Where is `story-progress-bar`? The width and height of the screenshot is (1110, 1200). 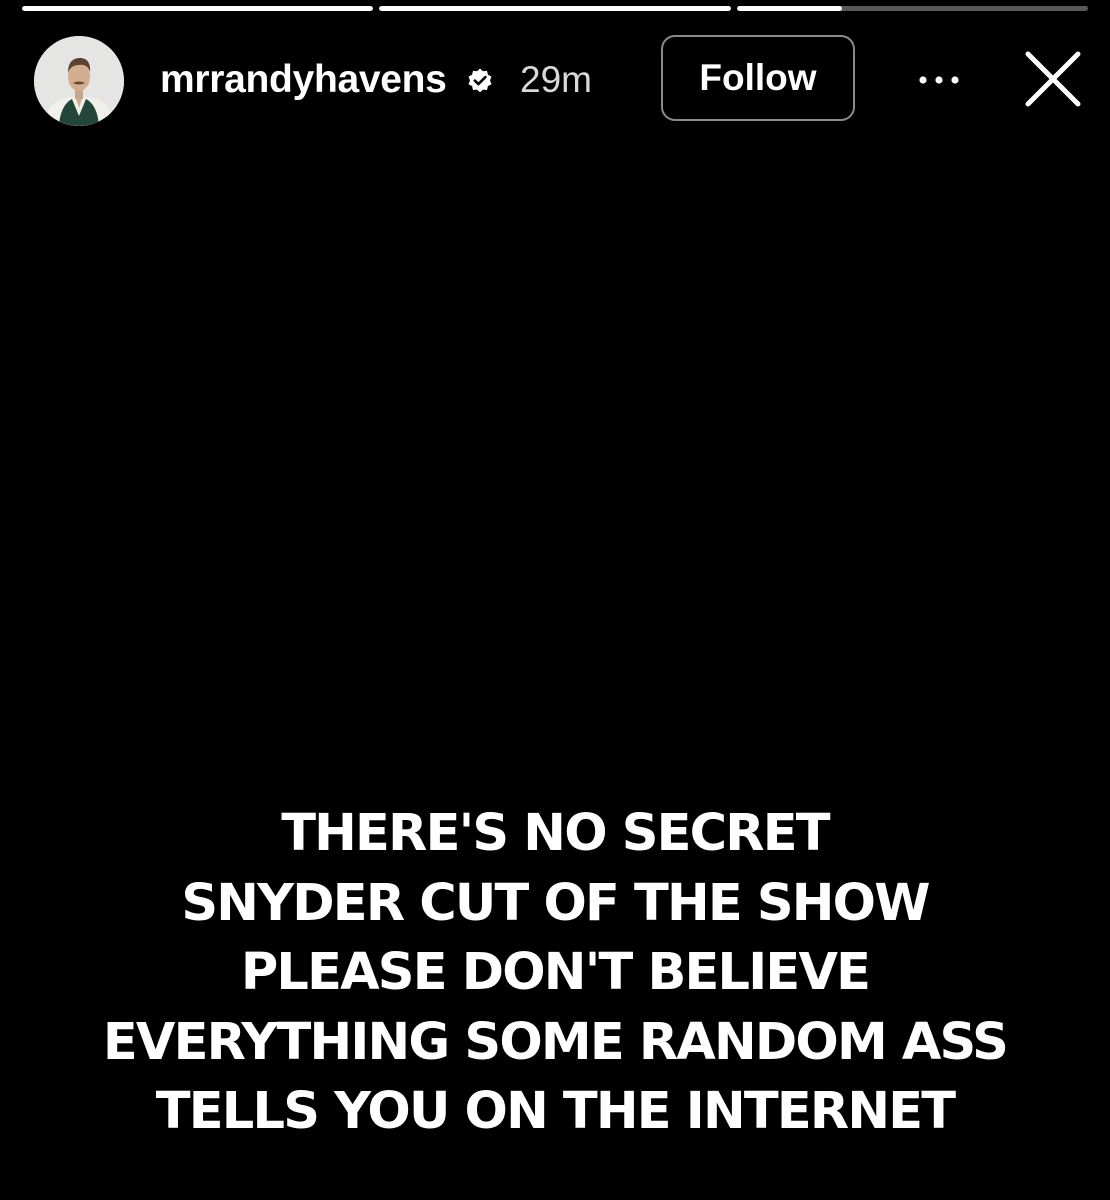 story-progress-bar is located at coordinates (555, 8).